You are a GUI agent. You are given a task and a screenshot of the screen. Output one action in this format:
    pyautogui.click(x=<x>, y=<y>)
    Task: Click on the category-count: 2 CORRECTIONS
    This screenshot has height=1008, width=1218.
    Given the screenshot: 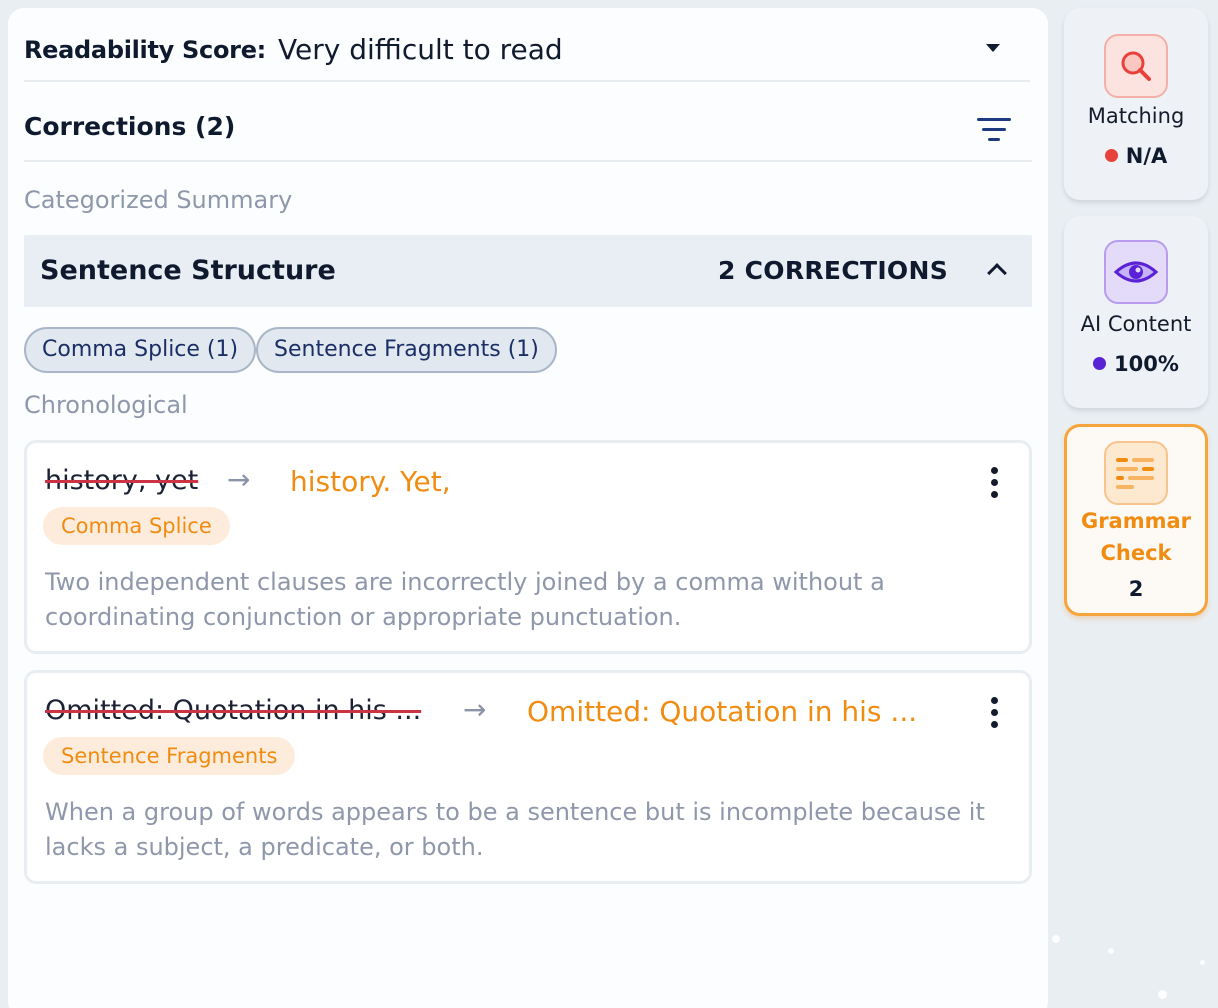 What is the action you would take?
    pyautogui.click(x=832, y=270)
    